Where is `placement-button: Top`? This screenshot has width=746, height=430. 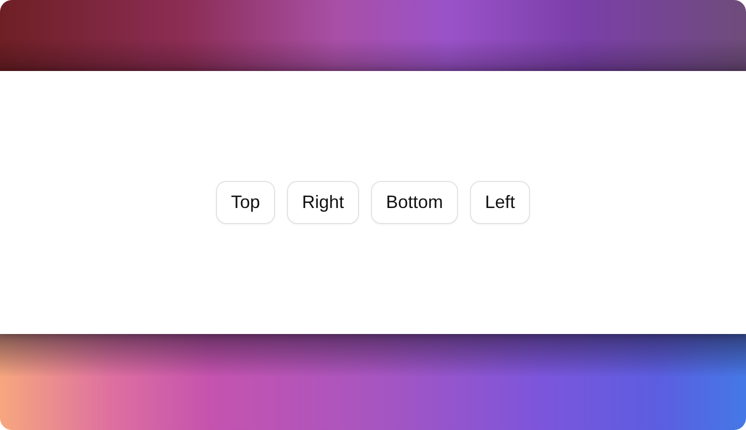
placement-button: Top is located at coordinates (245, 202).